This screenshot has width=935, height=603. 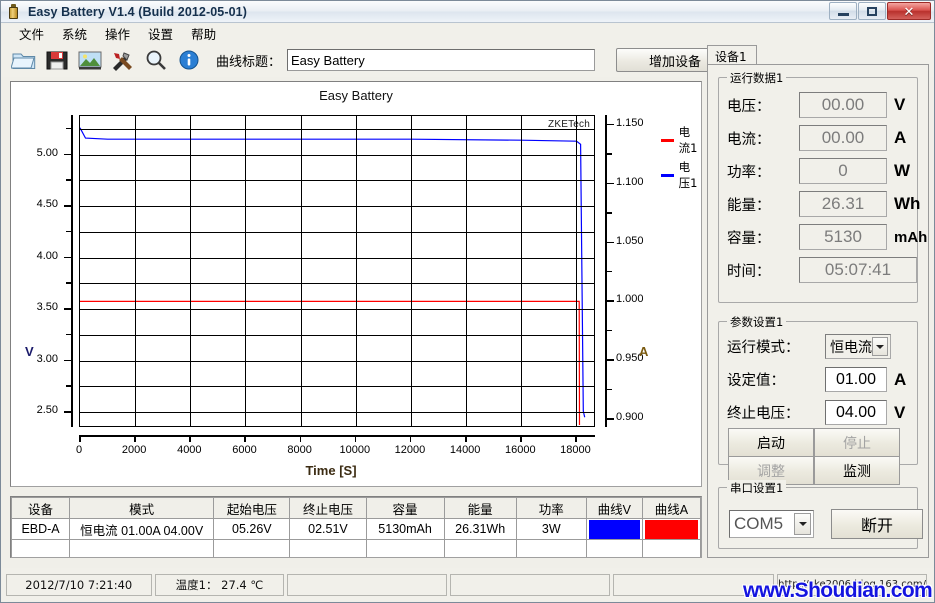 I want to click on close-icon: ✕, so click(x=909, y=11).